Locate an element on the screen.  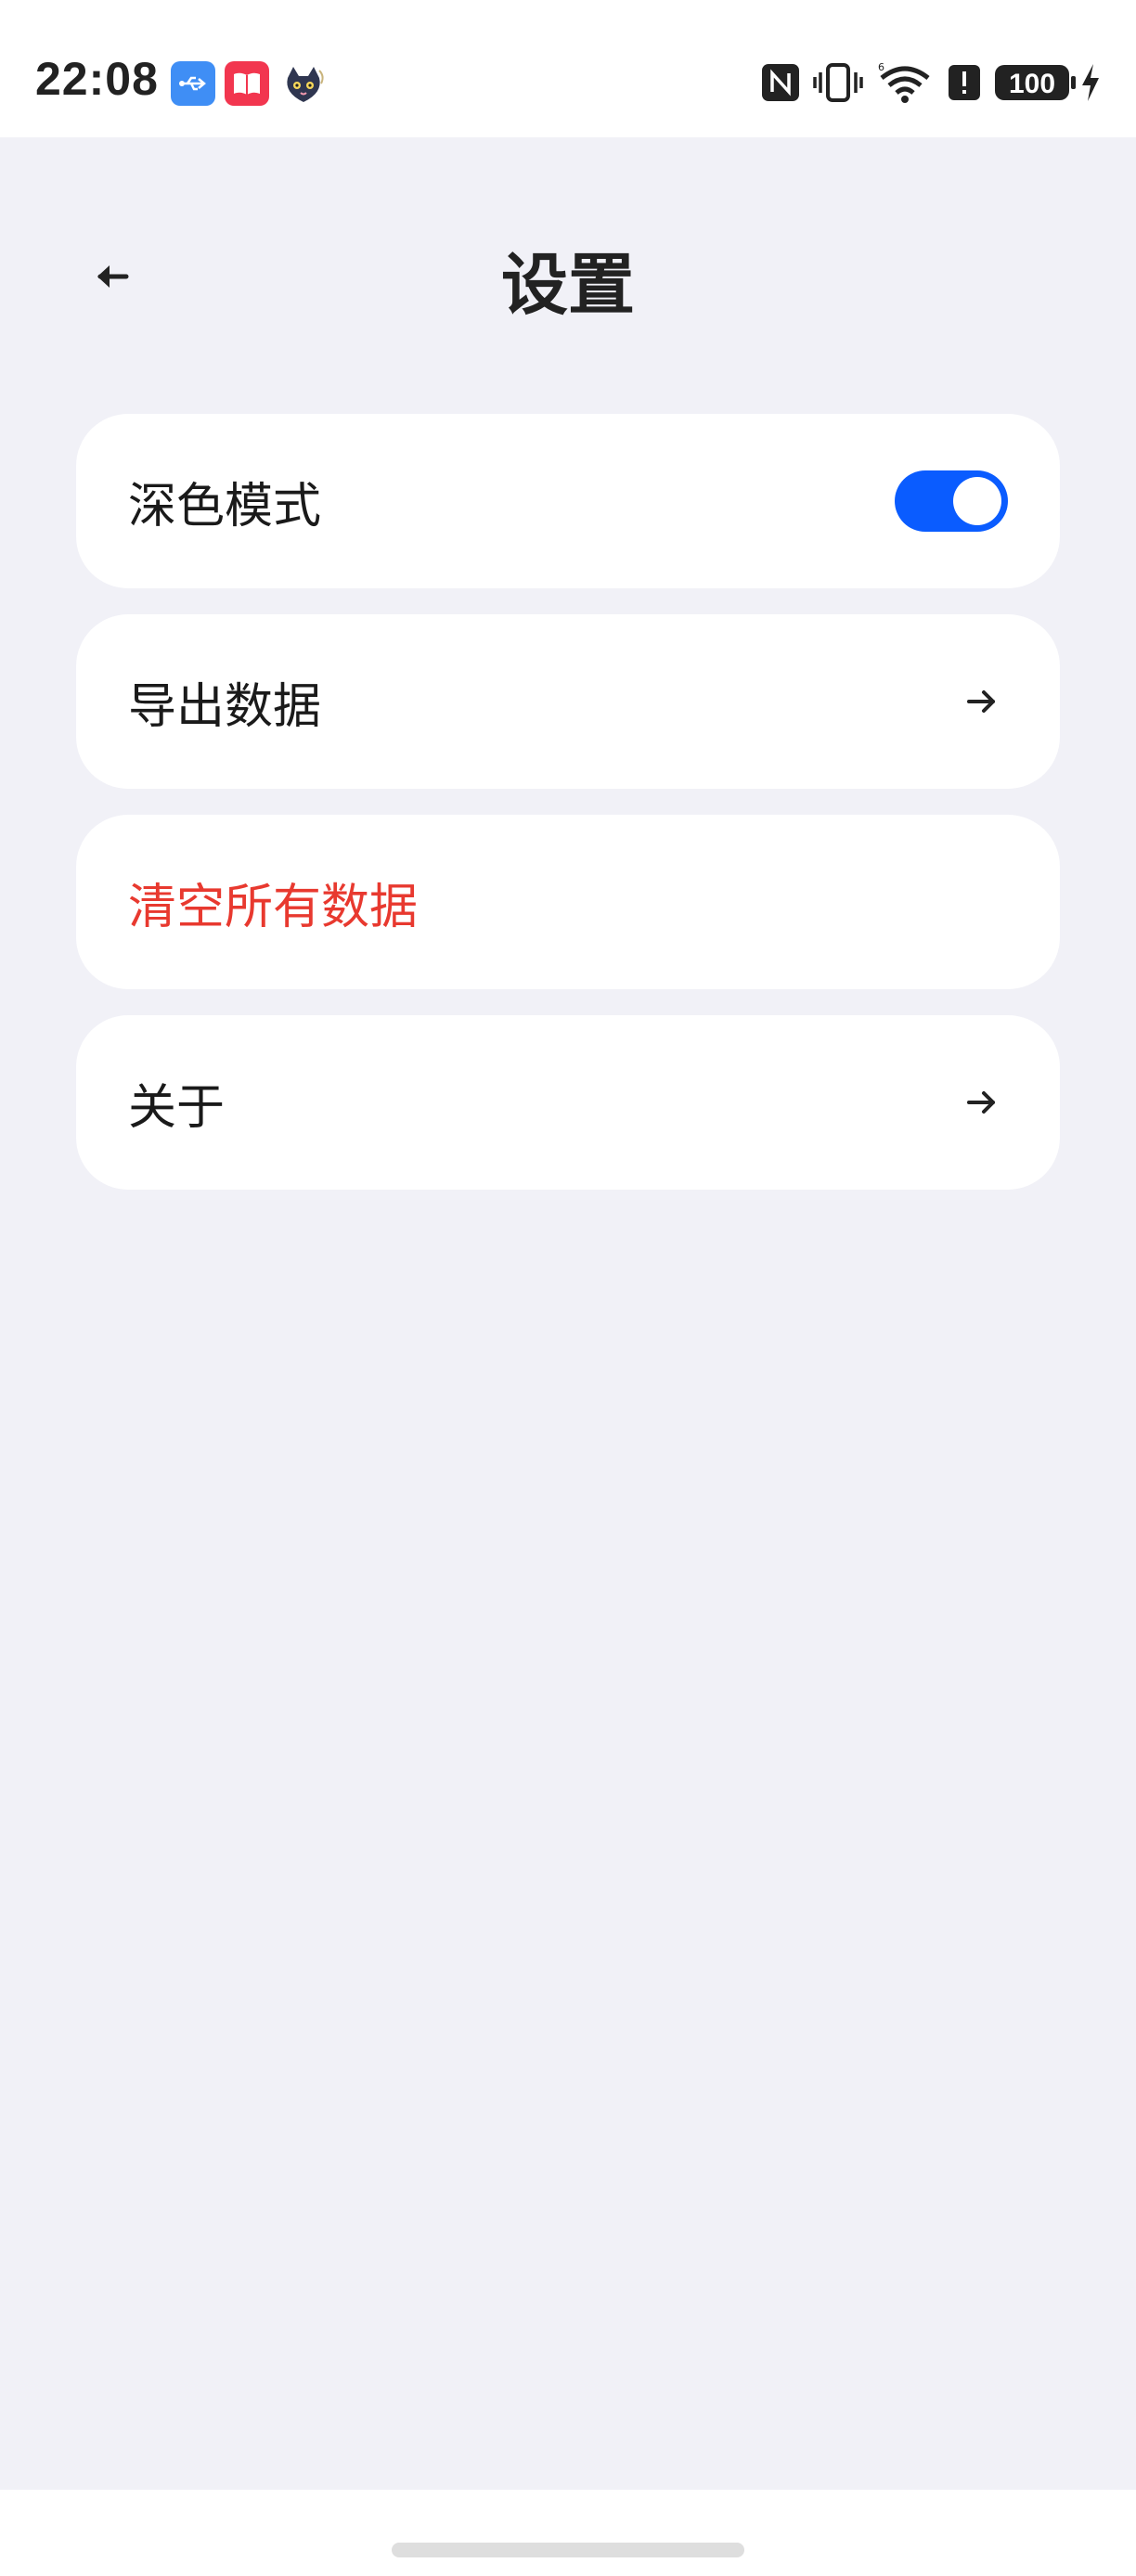
export-data-label: 导出数据 is located at coordinates (225, 707).